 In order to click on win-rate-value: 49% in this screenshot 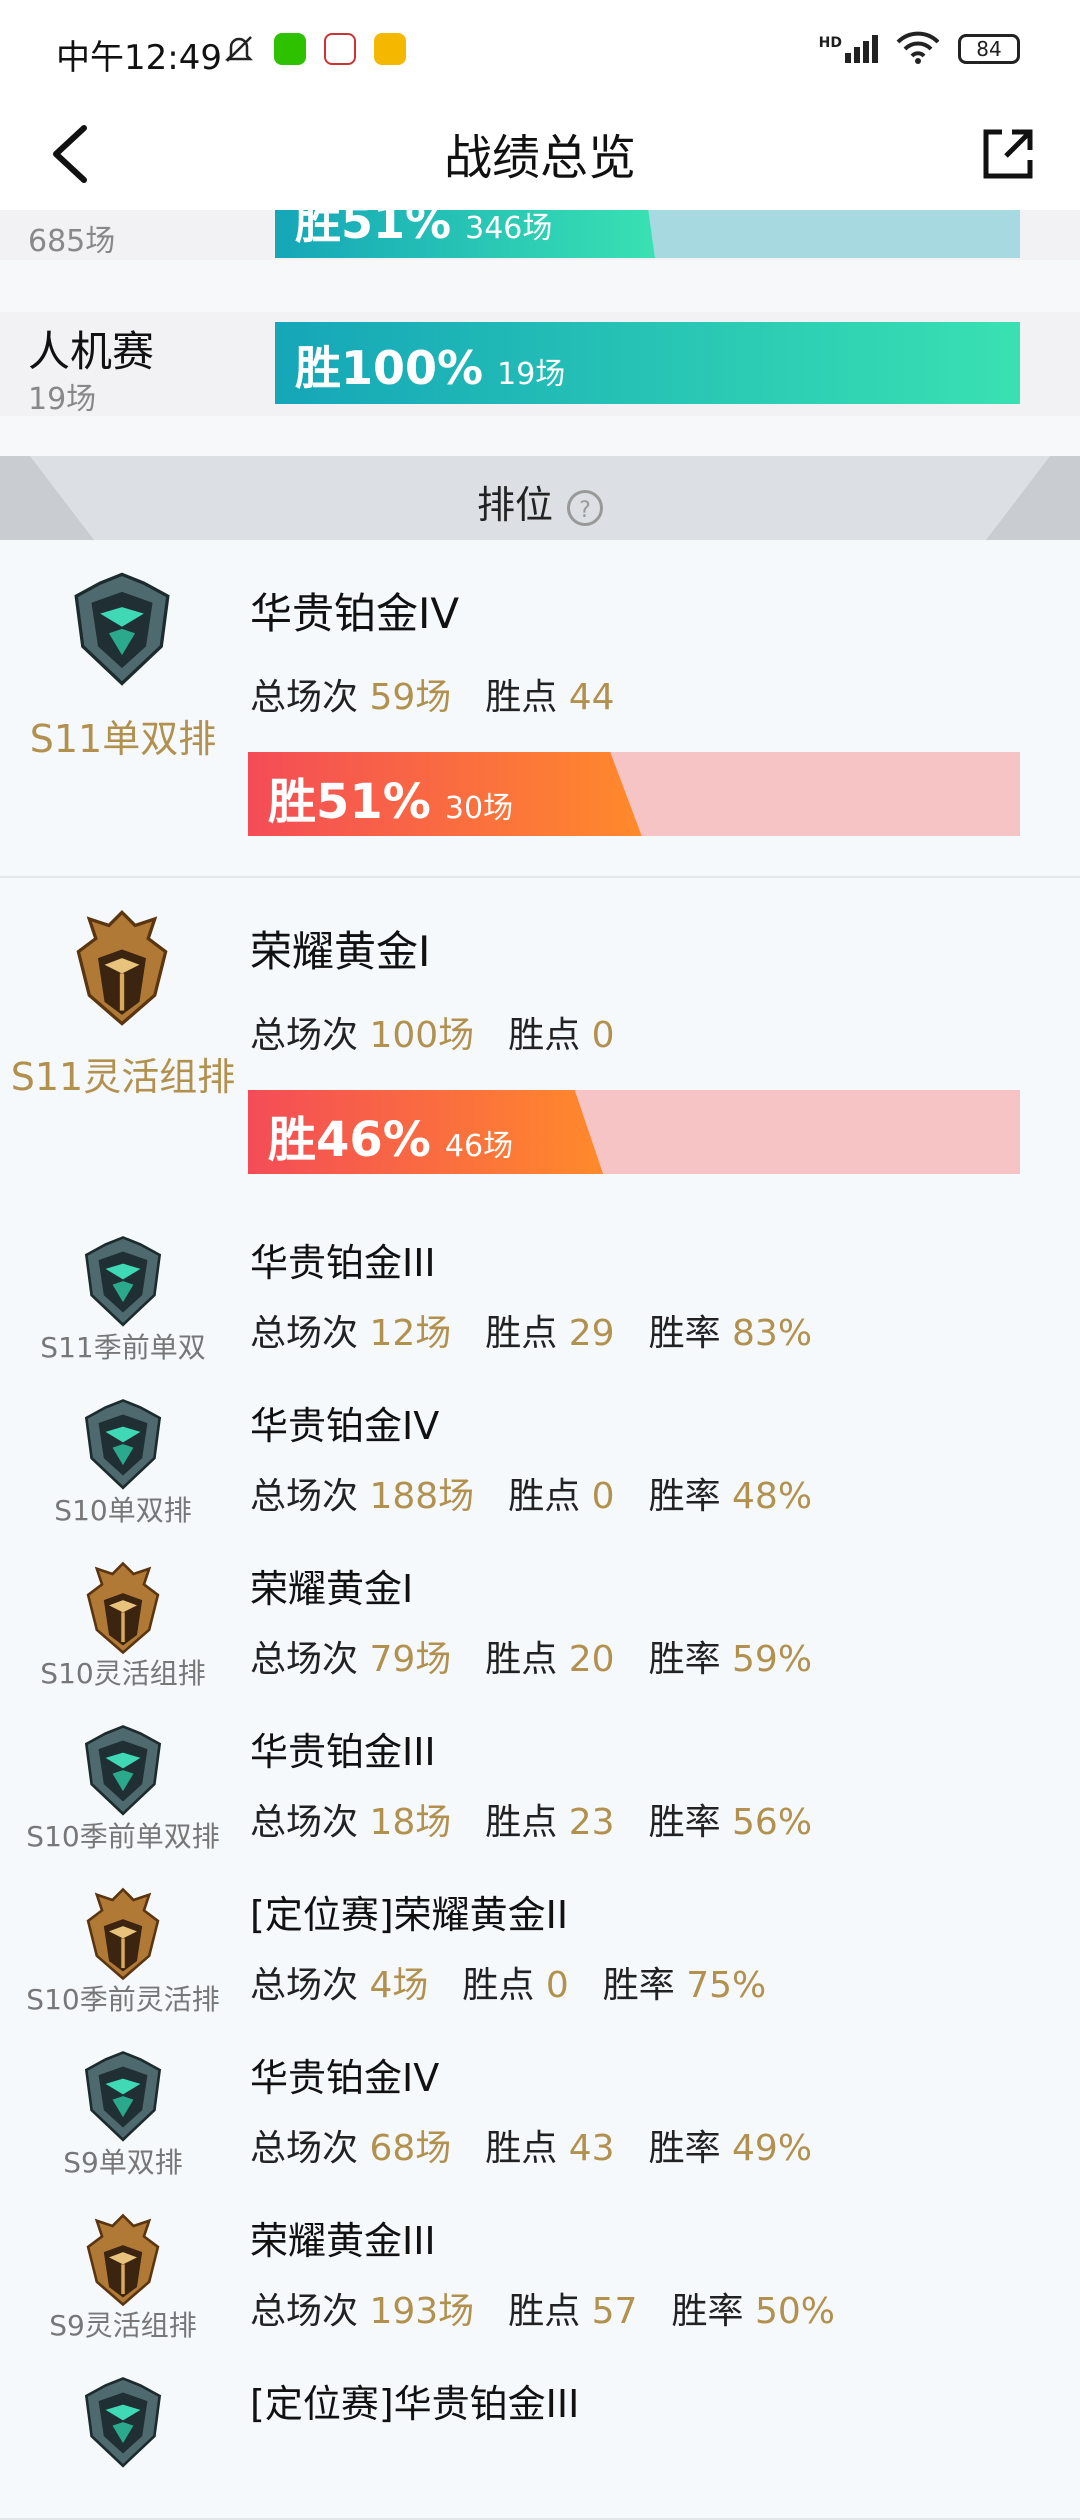, I will do `click(772, 2148)`.